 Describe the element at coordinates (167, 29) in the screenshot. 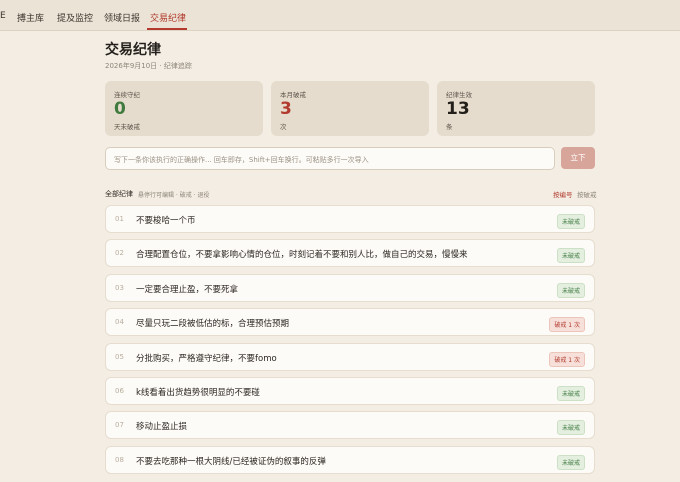

I see `active-tab-indicator` at that location.